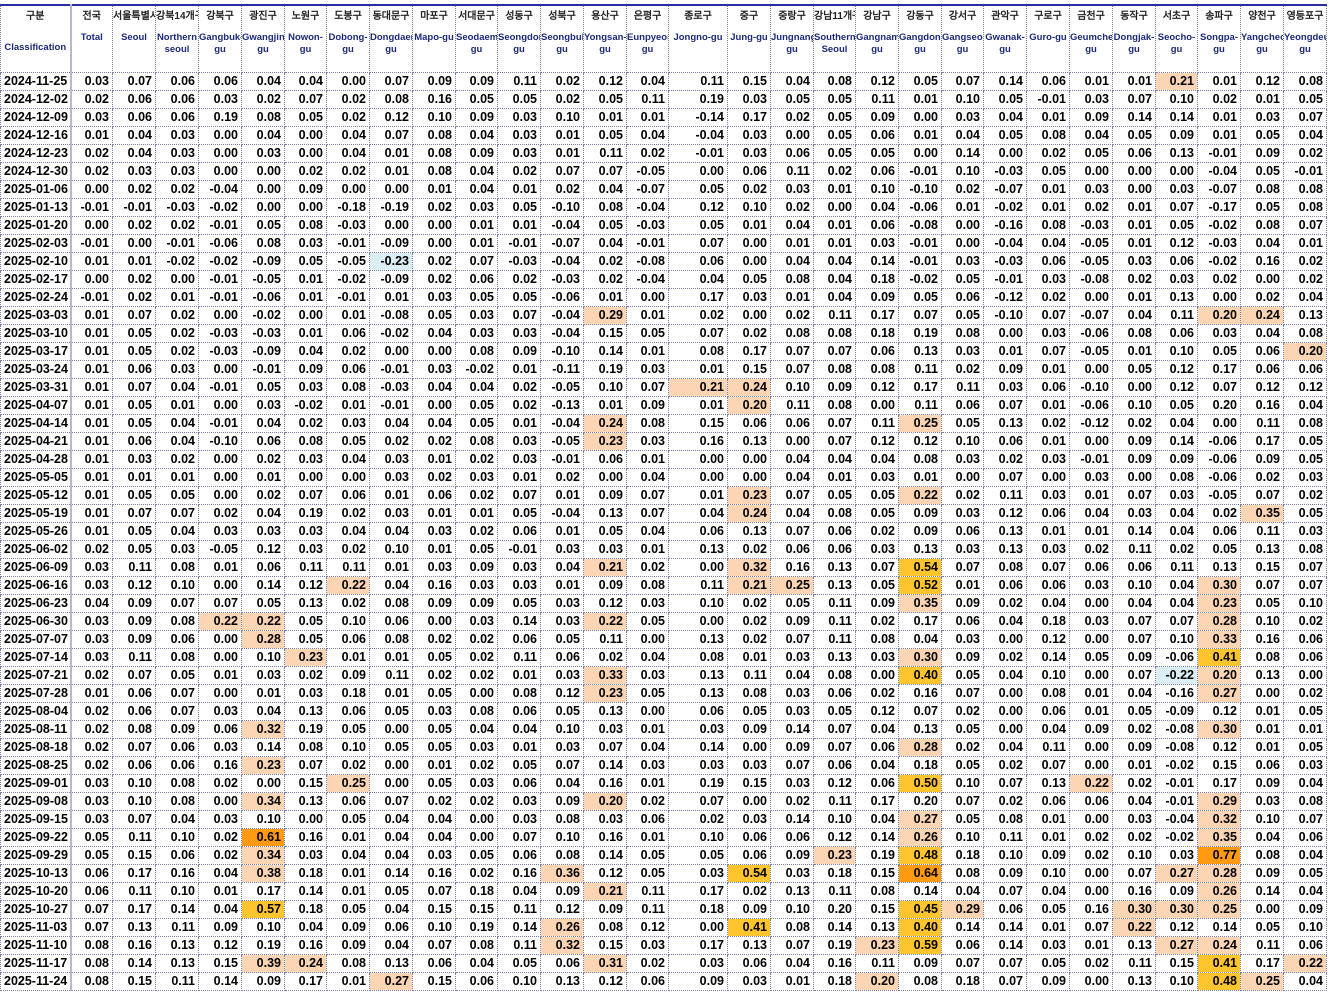  Describe the element at coordinates (749, 567) in the screenshot. I see `value-cell: 0.32` at that location.